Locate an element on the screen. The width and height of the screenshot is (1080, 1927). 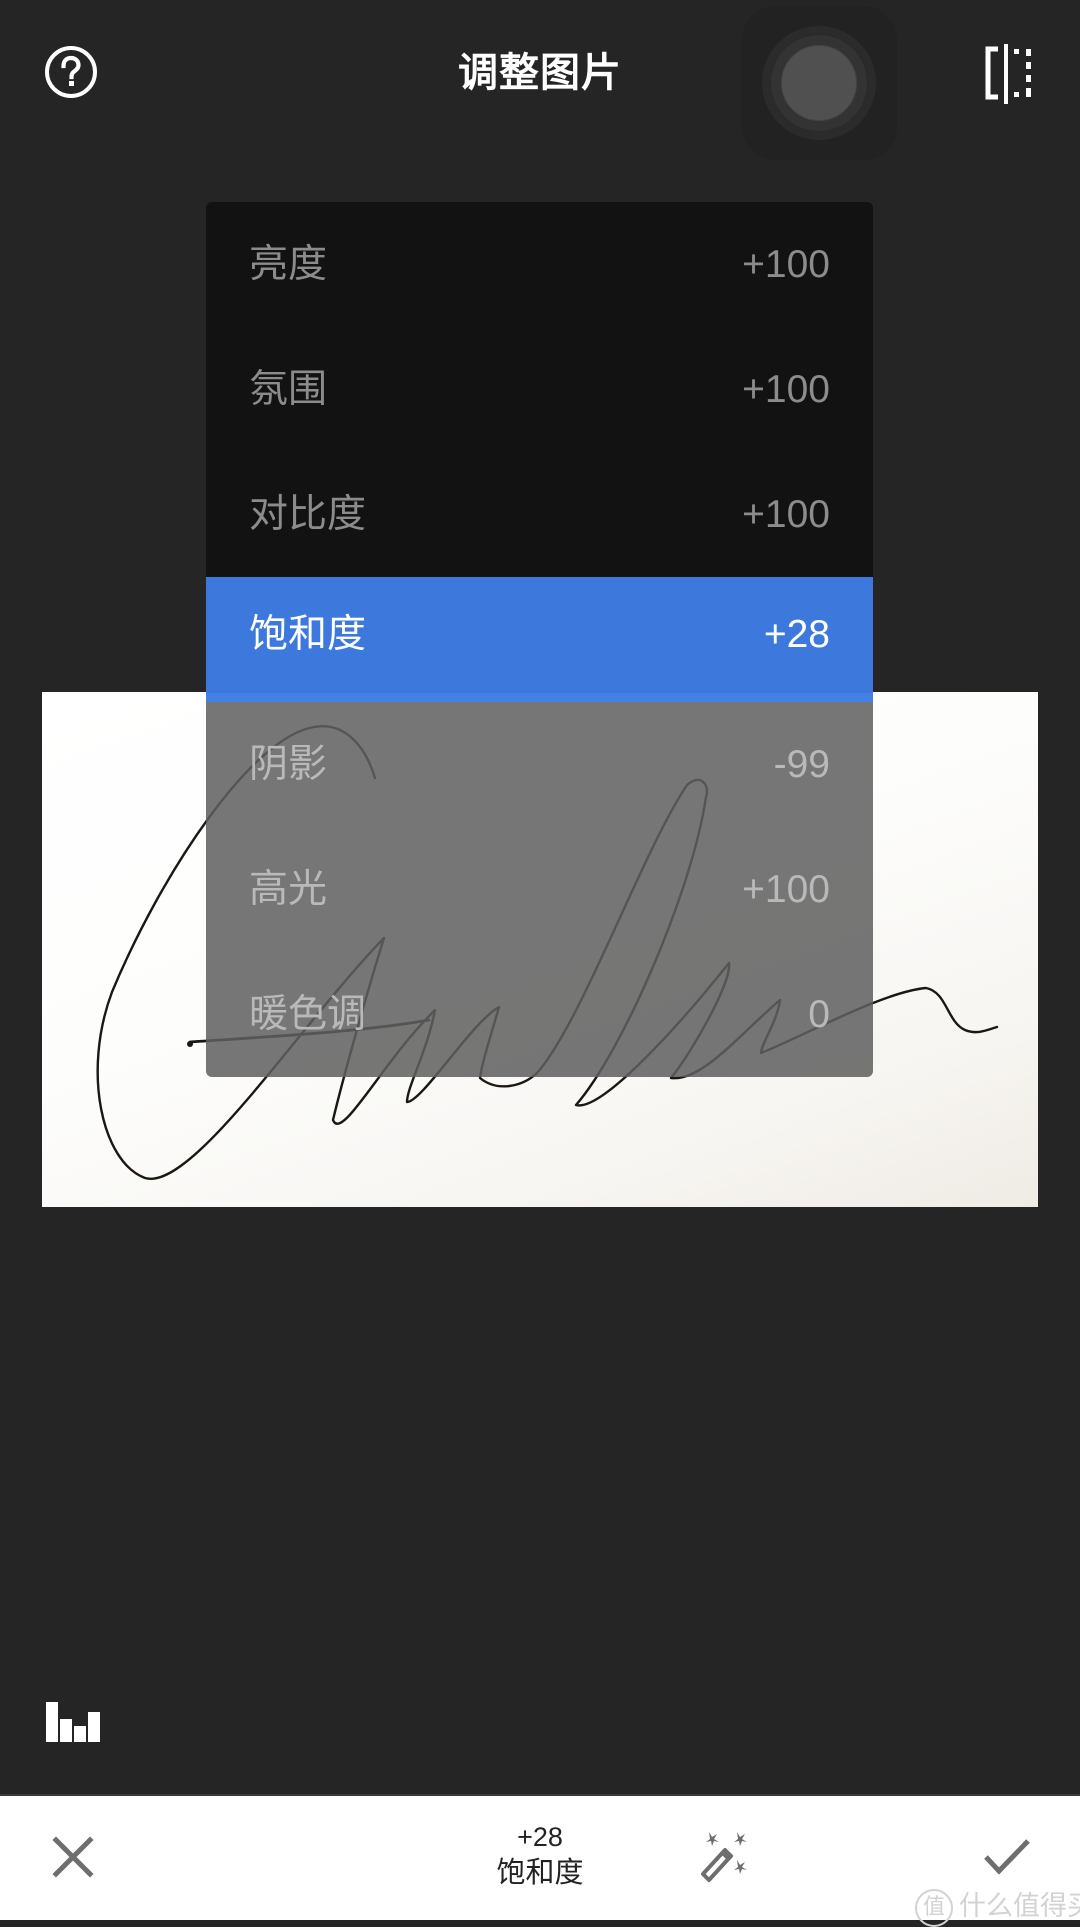
histogram-icon is located at coordinates (74, 1721).